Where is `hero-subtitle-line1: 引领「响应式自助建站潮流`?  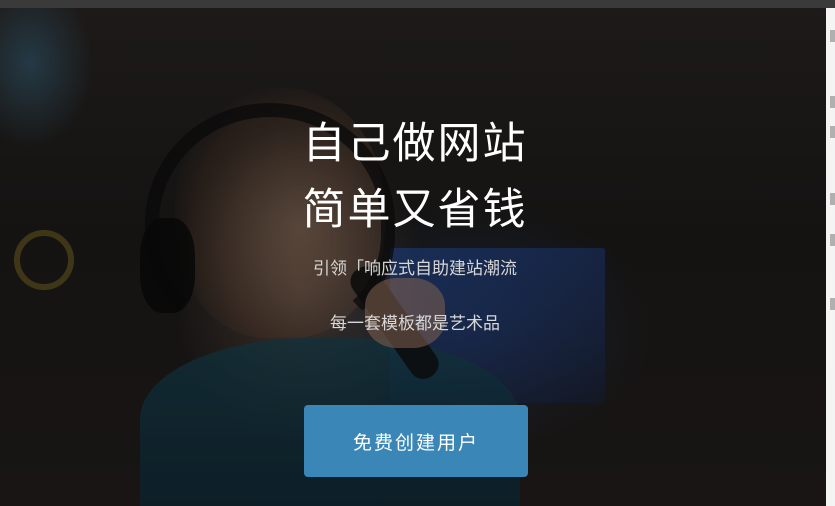 hero-subtitle-line1: 引领「响应式自助建站潮流 is located at coordinates (415, 269).